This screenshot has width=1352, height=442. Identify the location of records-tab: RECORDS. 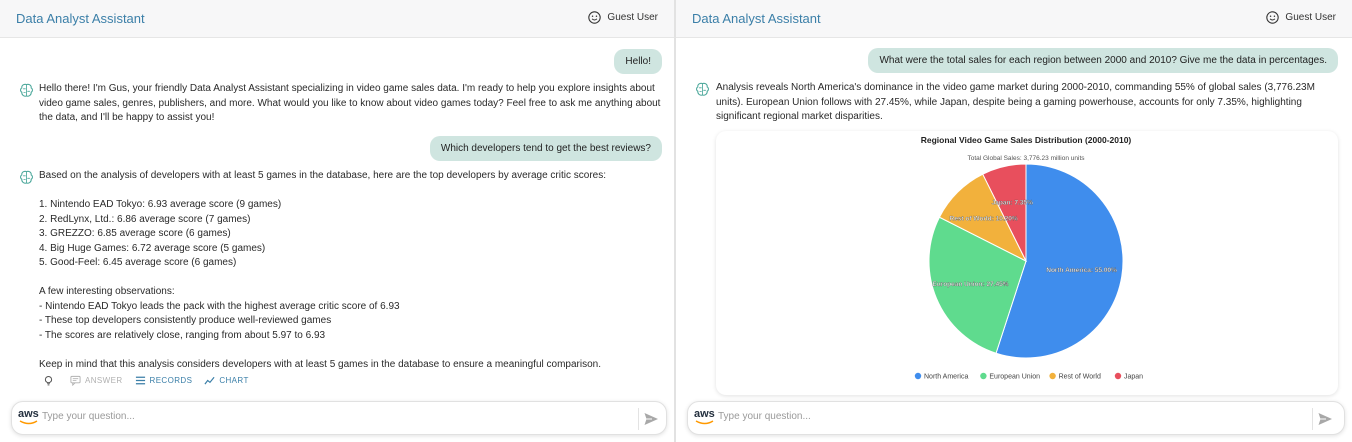
(164, 380).